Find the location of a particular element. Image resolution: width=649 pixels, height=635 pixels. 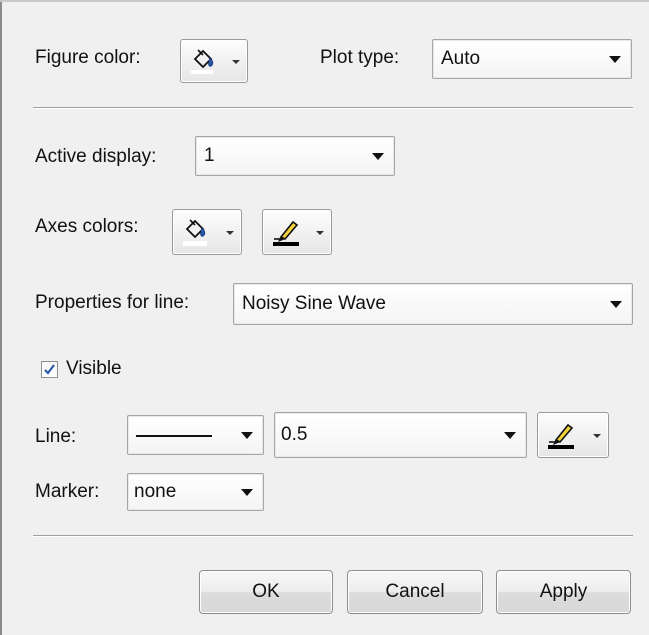

line-label: Line: is located at coordinates (56, 436).